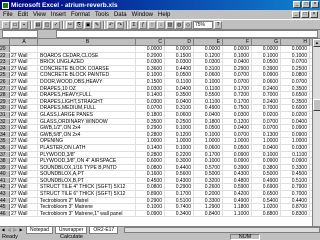 The image size is (320, 240). Describe the element at coordinates (150, 108) in the screenshot. I see `cell-c: 0.0700` at that location.